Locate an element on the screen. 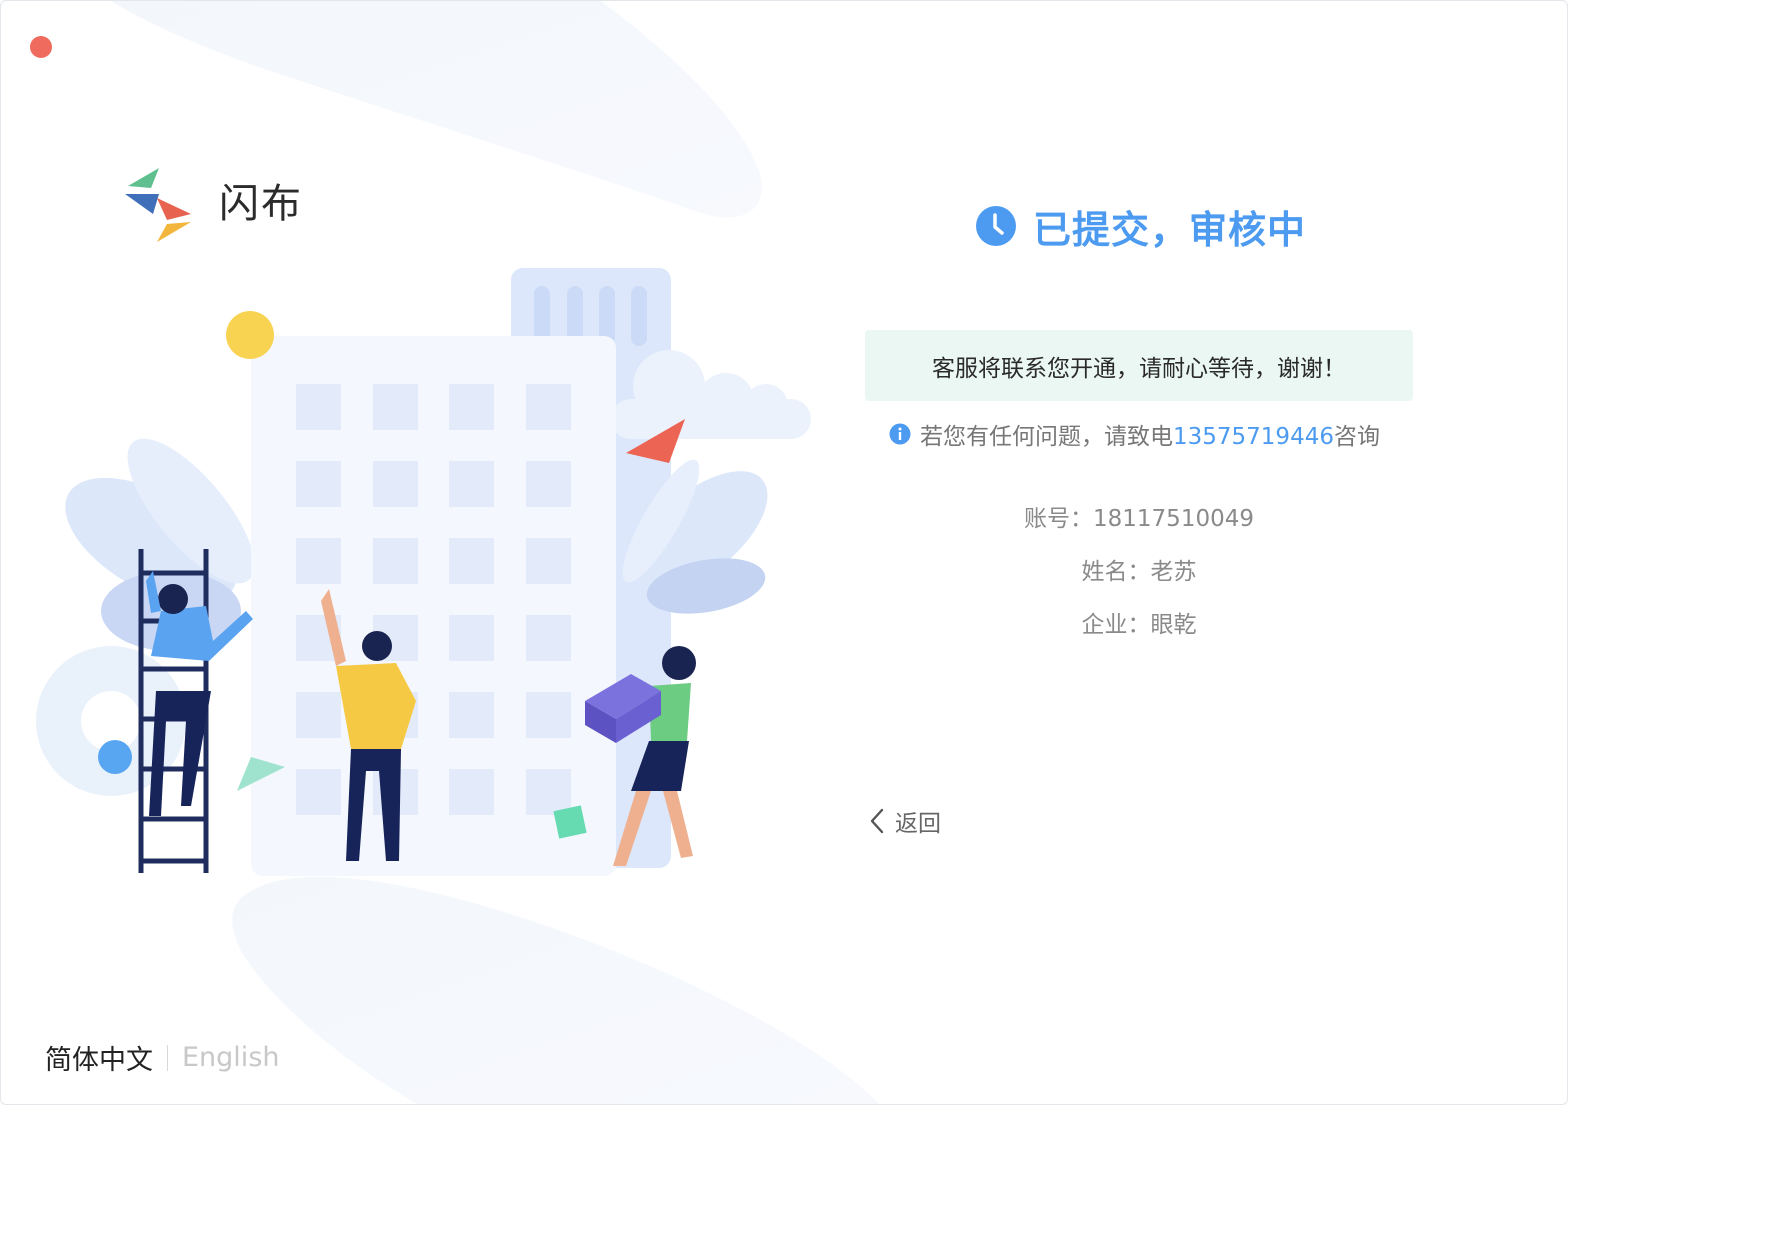 The image size is (1788, 1260). info-icon is located at coordinates (900, 434).